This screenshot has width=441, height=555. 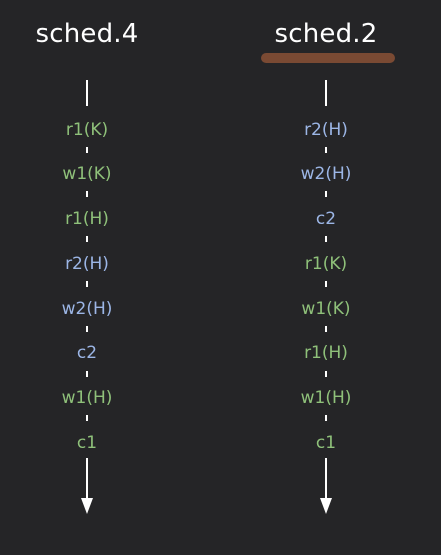 What do you see at coordinates (326, 34) in the screenshot?
I see `schedule-title: sched.2` at bounding box center [326, 34].